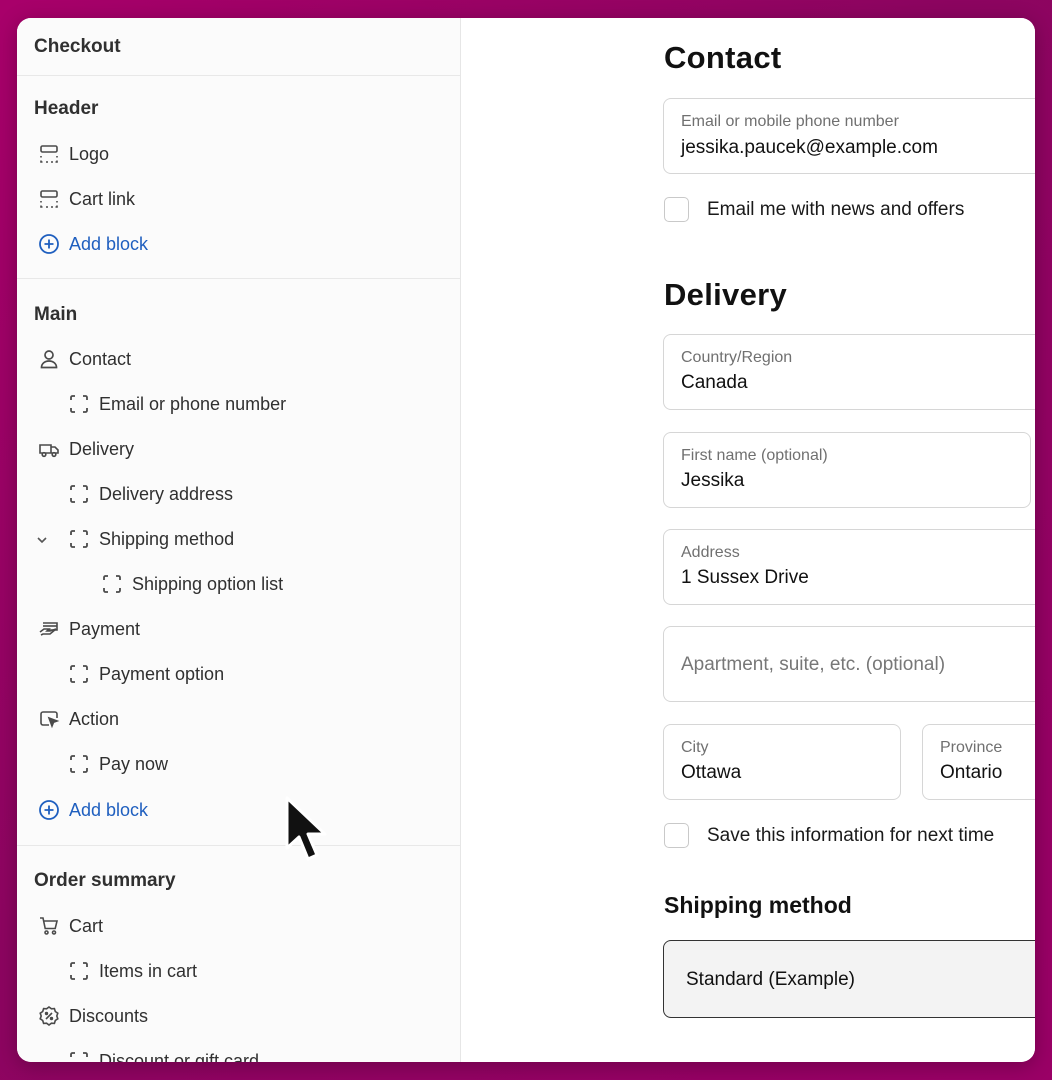 The image size is (1052, 1080). Describe the element at coordinates (77, 46) in the screenshot. I see `sidebar-title: Checkout` at that location.